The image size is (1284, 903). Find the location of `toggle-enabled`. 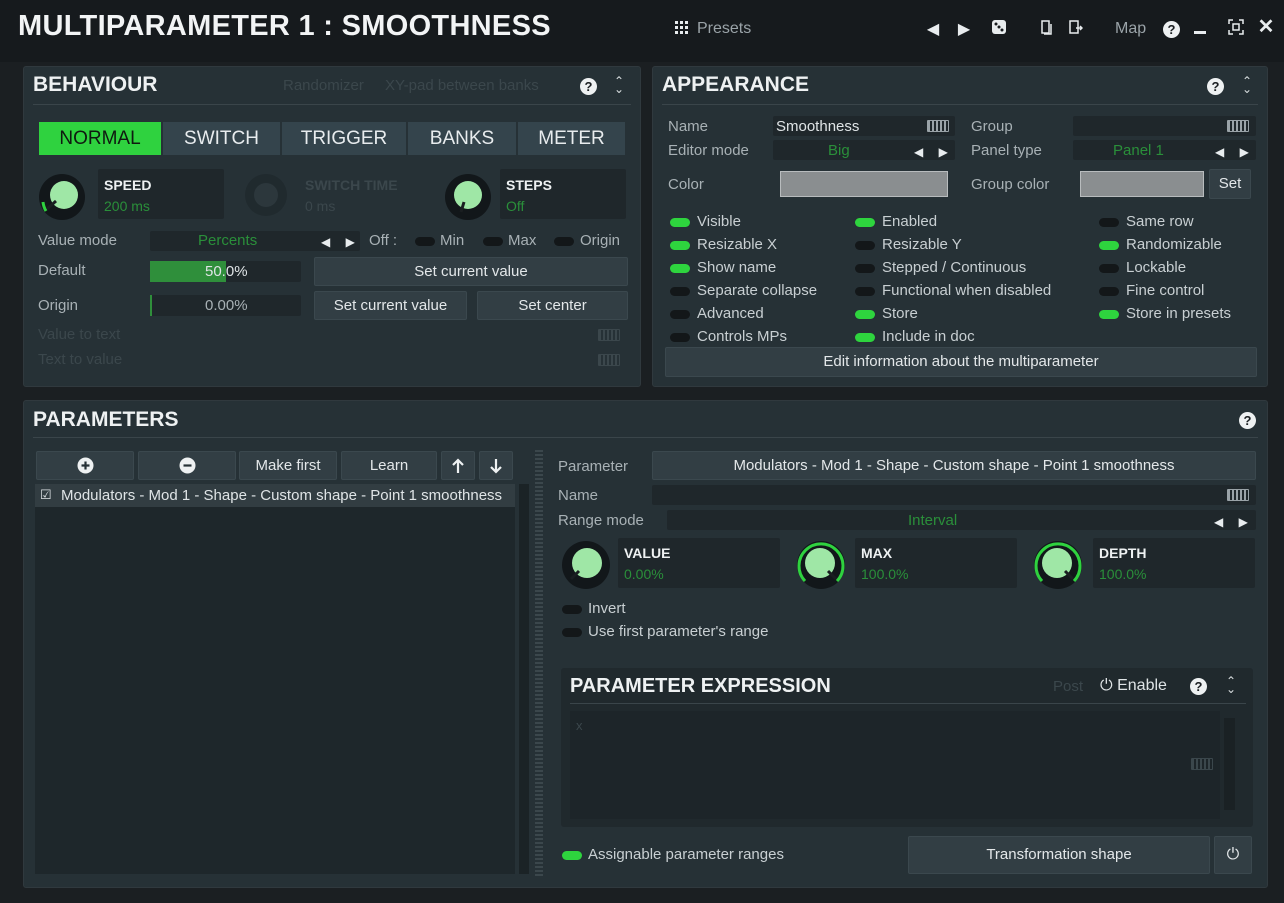

toggle-enabled is located at coordinates (865, 222).